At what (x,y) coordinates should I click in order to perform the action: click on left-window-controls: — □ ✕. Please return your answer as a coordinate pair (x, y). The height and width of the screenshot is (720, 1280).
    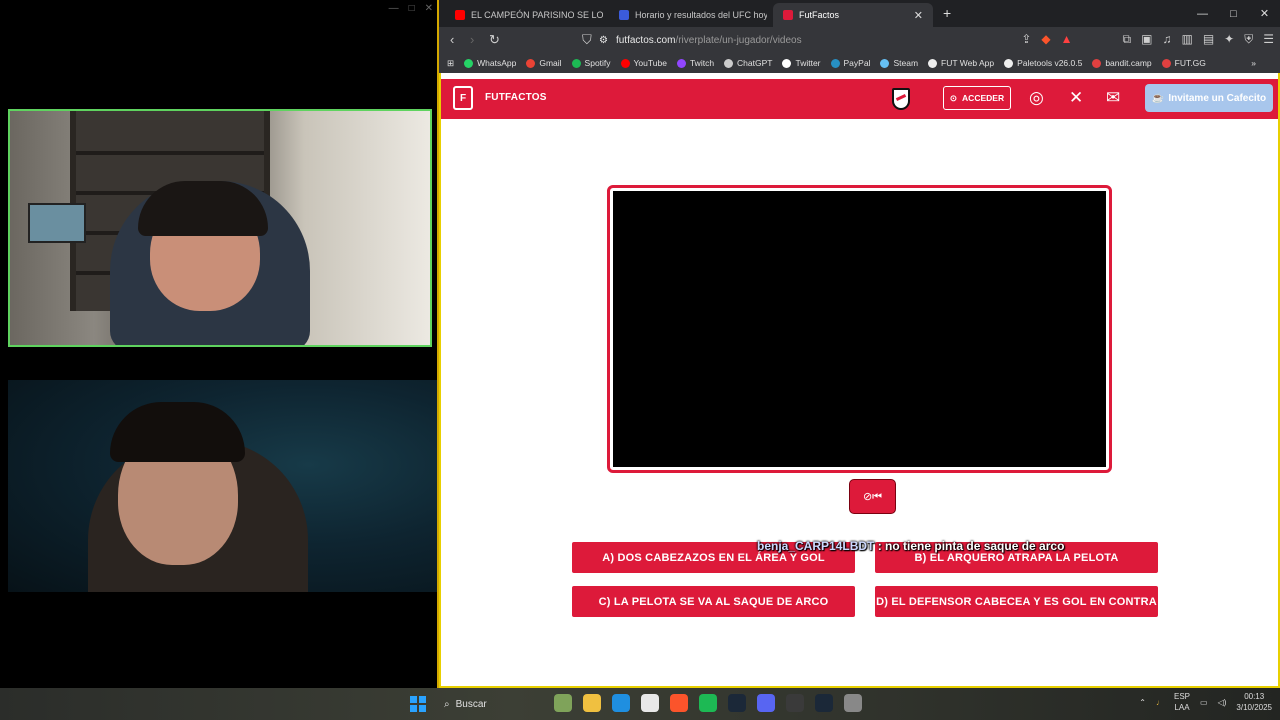
    Looking at the image, I should click on (411, 8).